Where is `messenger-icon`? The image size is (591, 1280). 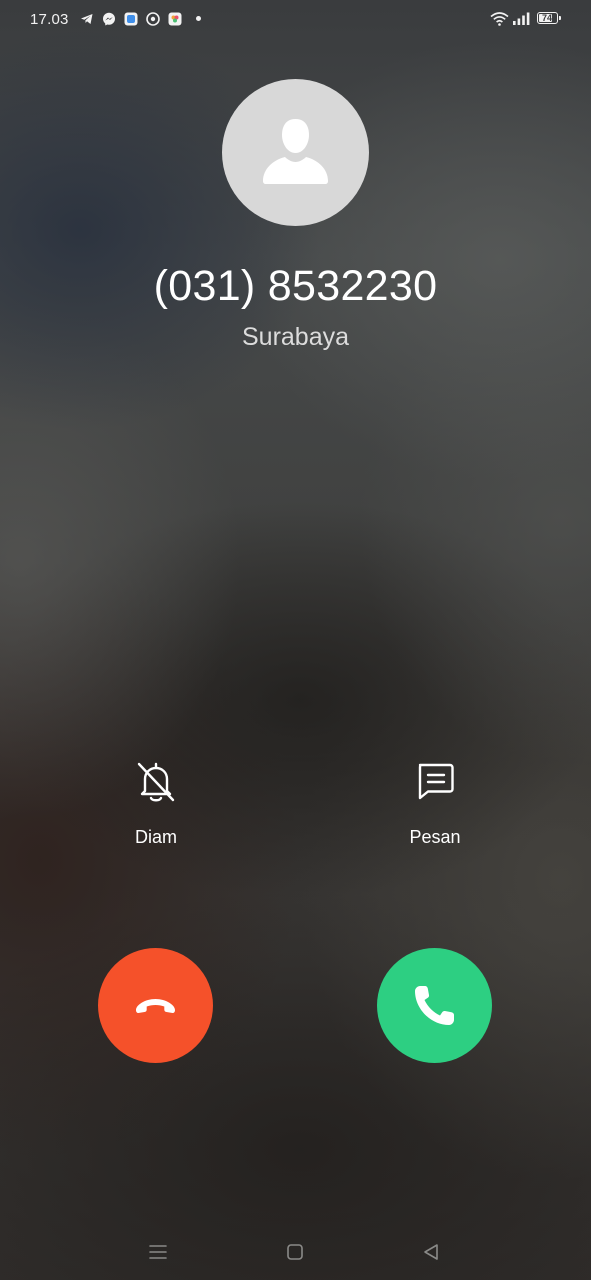 messenger-icon is located at coordinates (109, 19).